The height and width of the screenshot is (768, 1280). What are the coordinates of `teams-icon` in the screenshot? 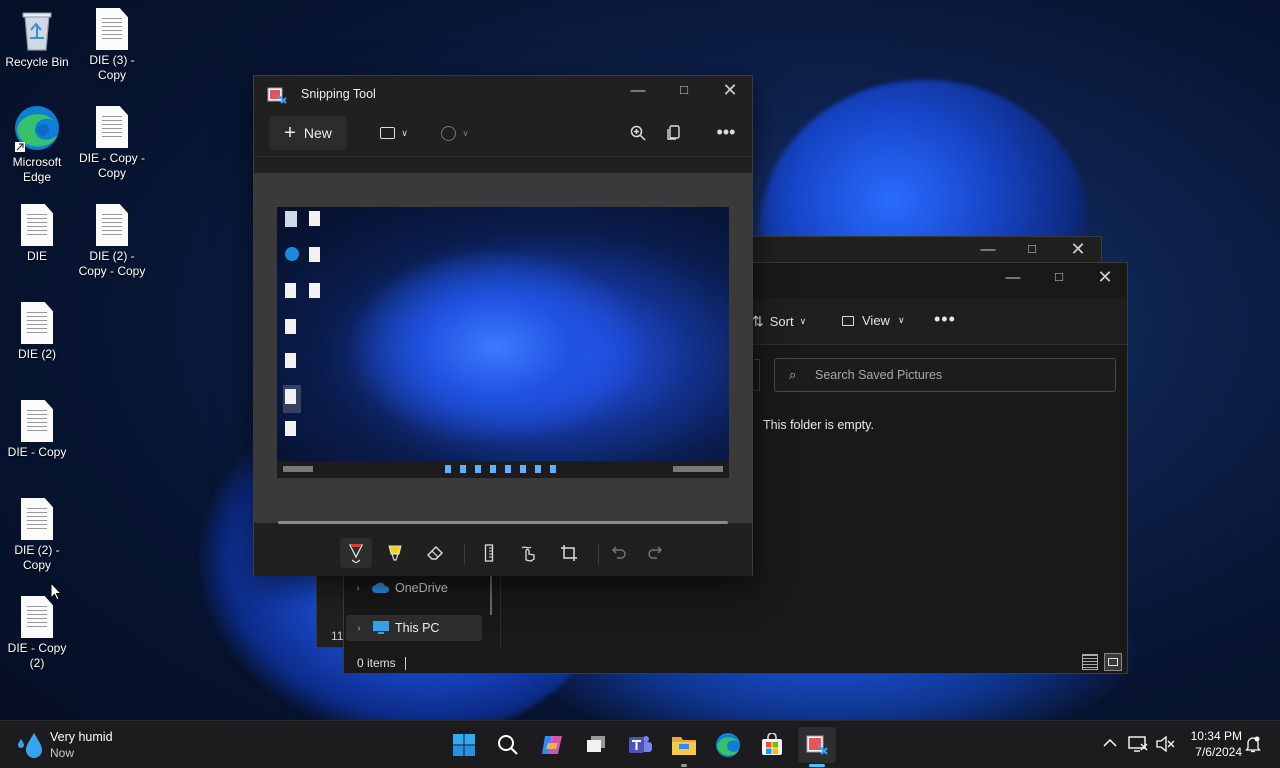 It's located at (640, 744).